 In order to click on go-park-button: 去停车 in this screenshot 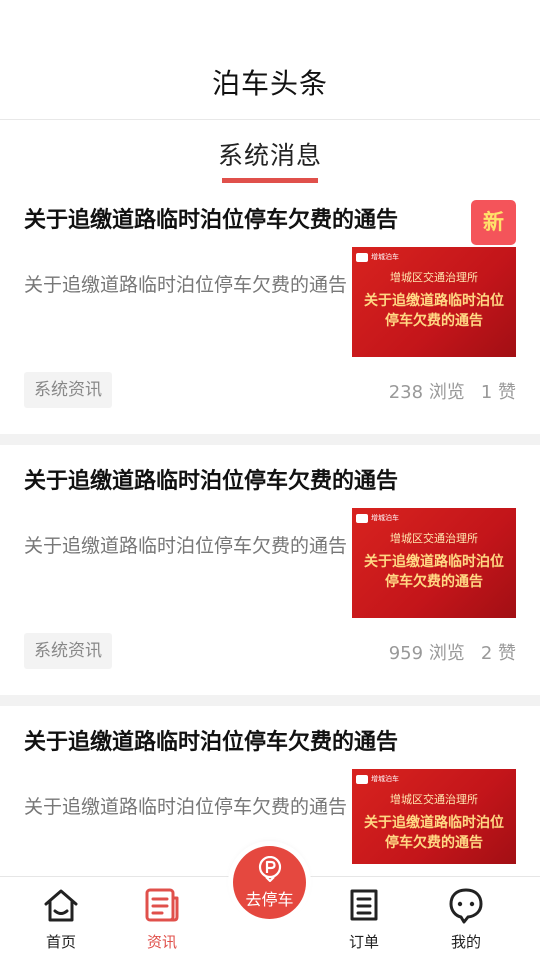, I will do `click(269, 882)`.